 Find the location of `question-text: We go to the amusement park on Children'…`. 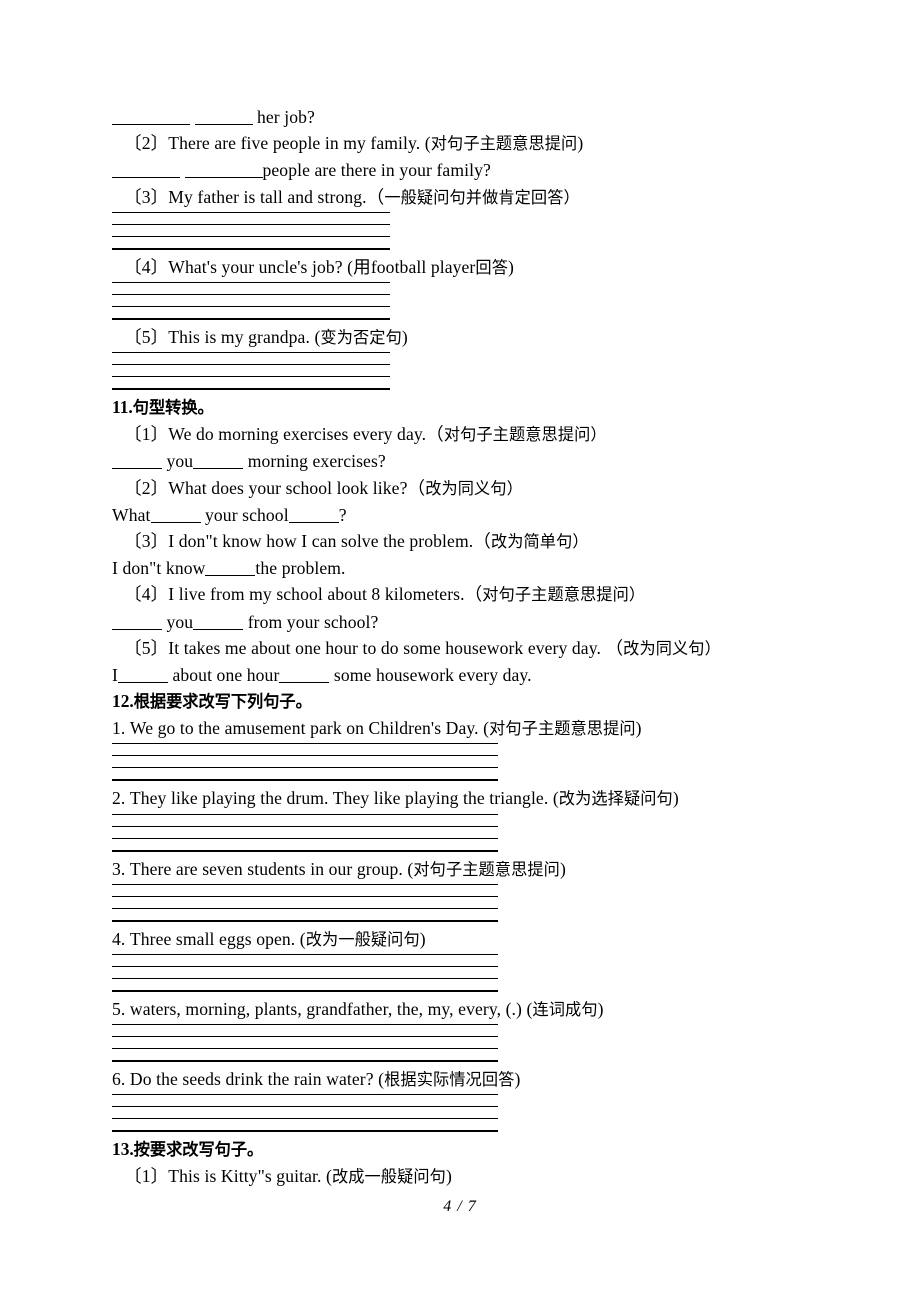

question-text: We go to the amusement park on Children'… is located at coordinates (309, 728).